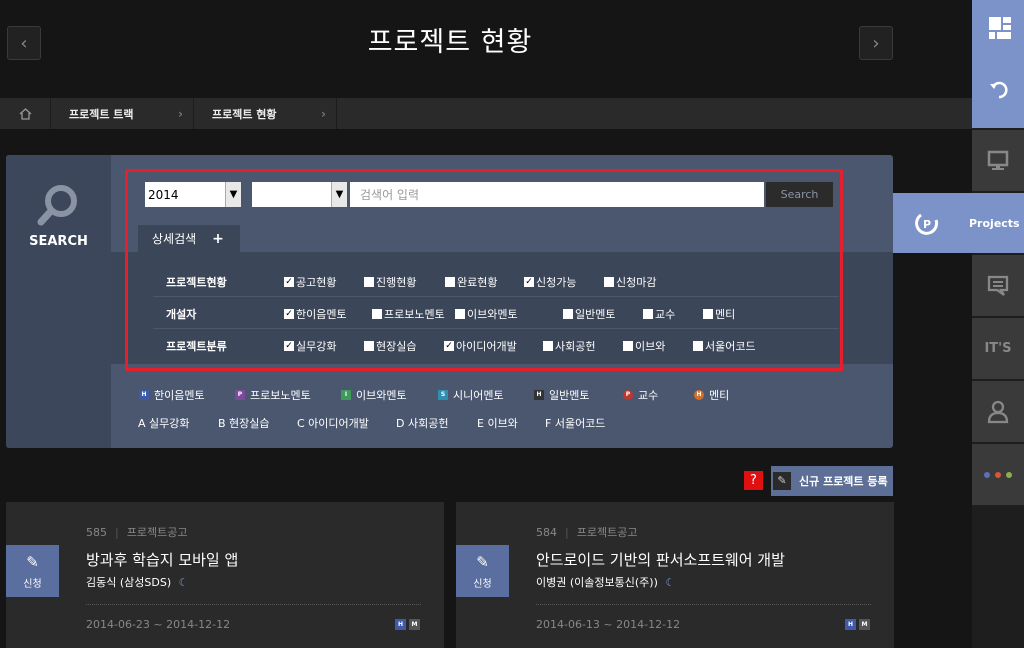 This screenshot has height=648, width=1024. I want to click on page-title: 프로젝트 현황, so click(450, 42).